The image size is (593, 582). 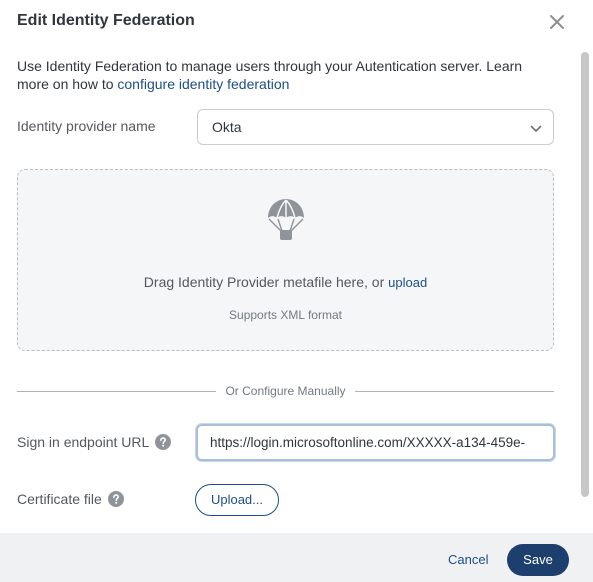 What do you see at coordinates (375, 127) in the screenshot?
I see `identity-provider-select: Okta` at bounding box center [375, 127].